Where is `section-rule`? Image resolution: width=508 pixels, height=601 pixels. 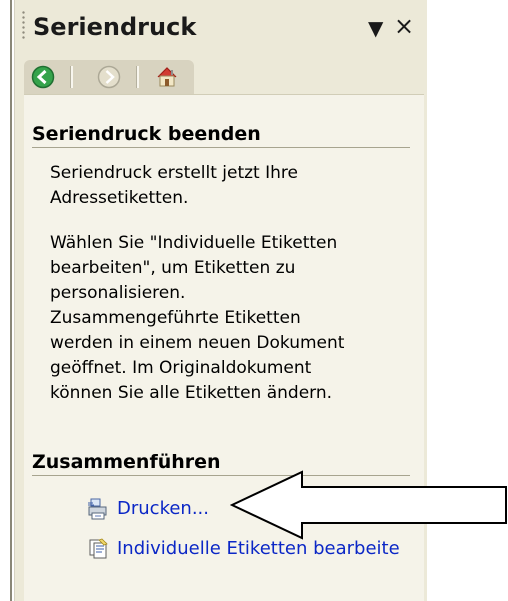 section-rule is located at coordinates (221, 147).